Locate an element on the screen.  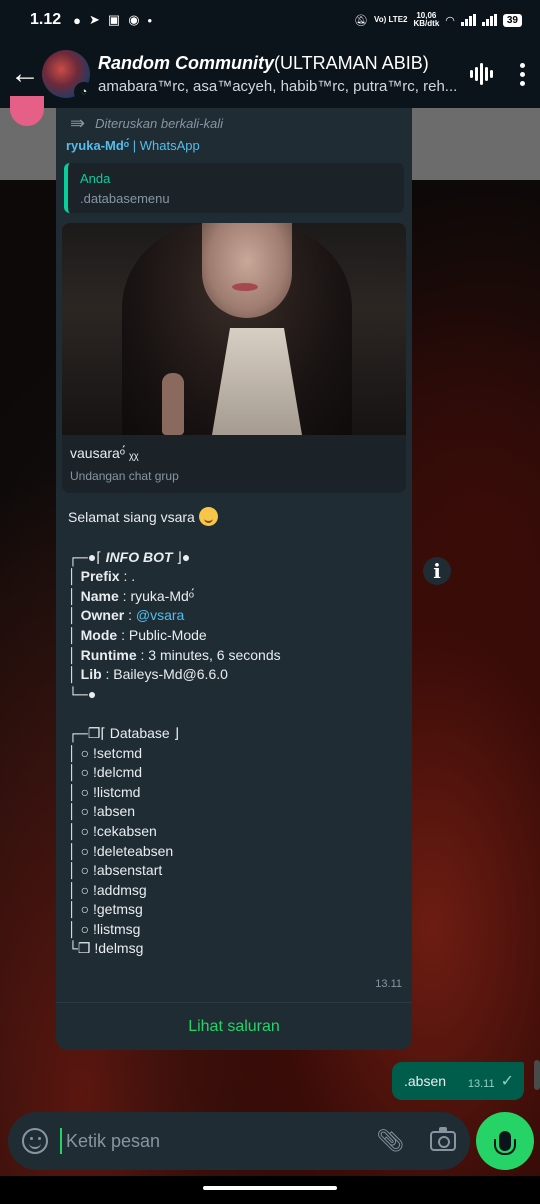
database-command: !deleteabsen is located at coordinates (133, 850).